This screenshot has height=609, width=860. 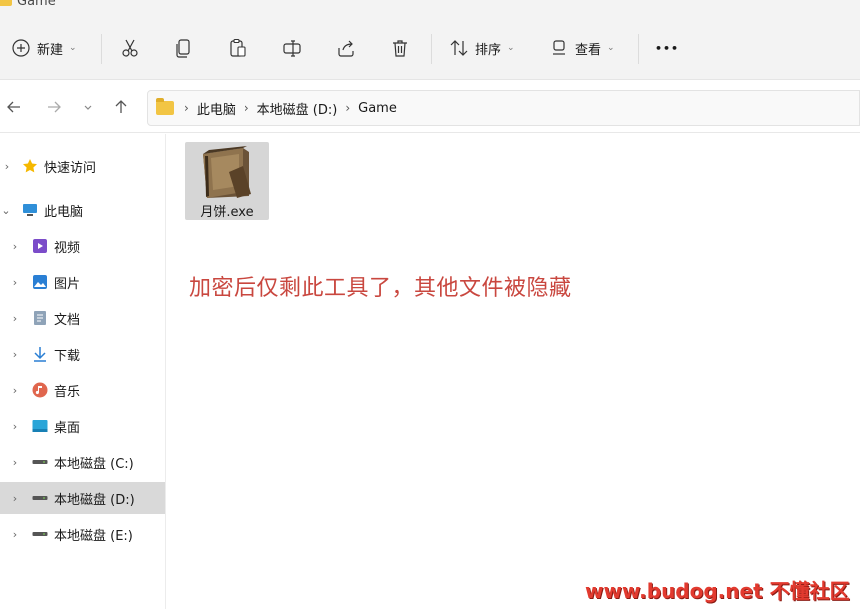 I want to click on executable-icon, so click(x=227, y=172).